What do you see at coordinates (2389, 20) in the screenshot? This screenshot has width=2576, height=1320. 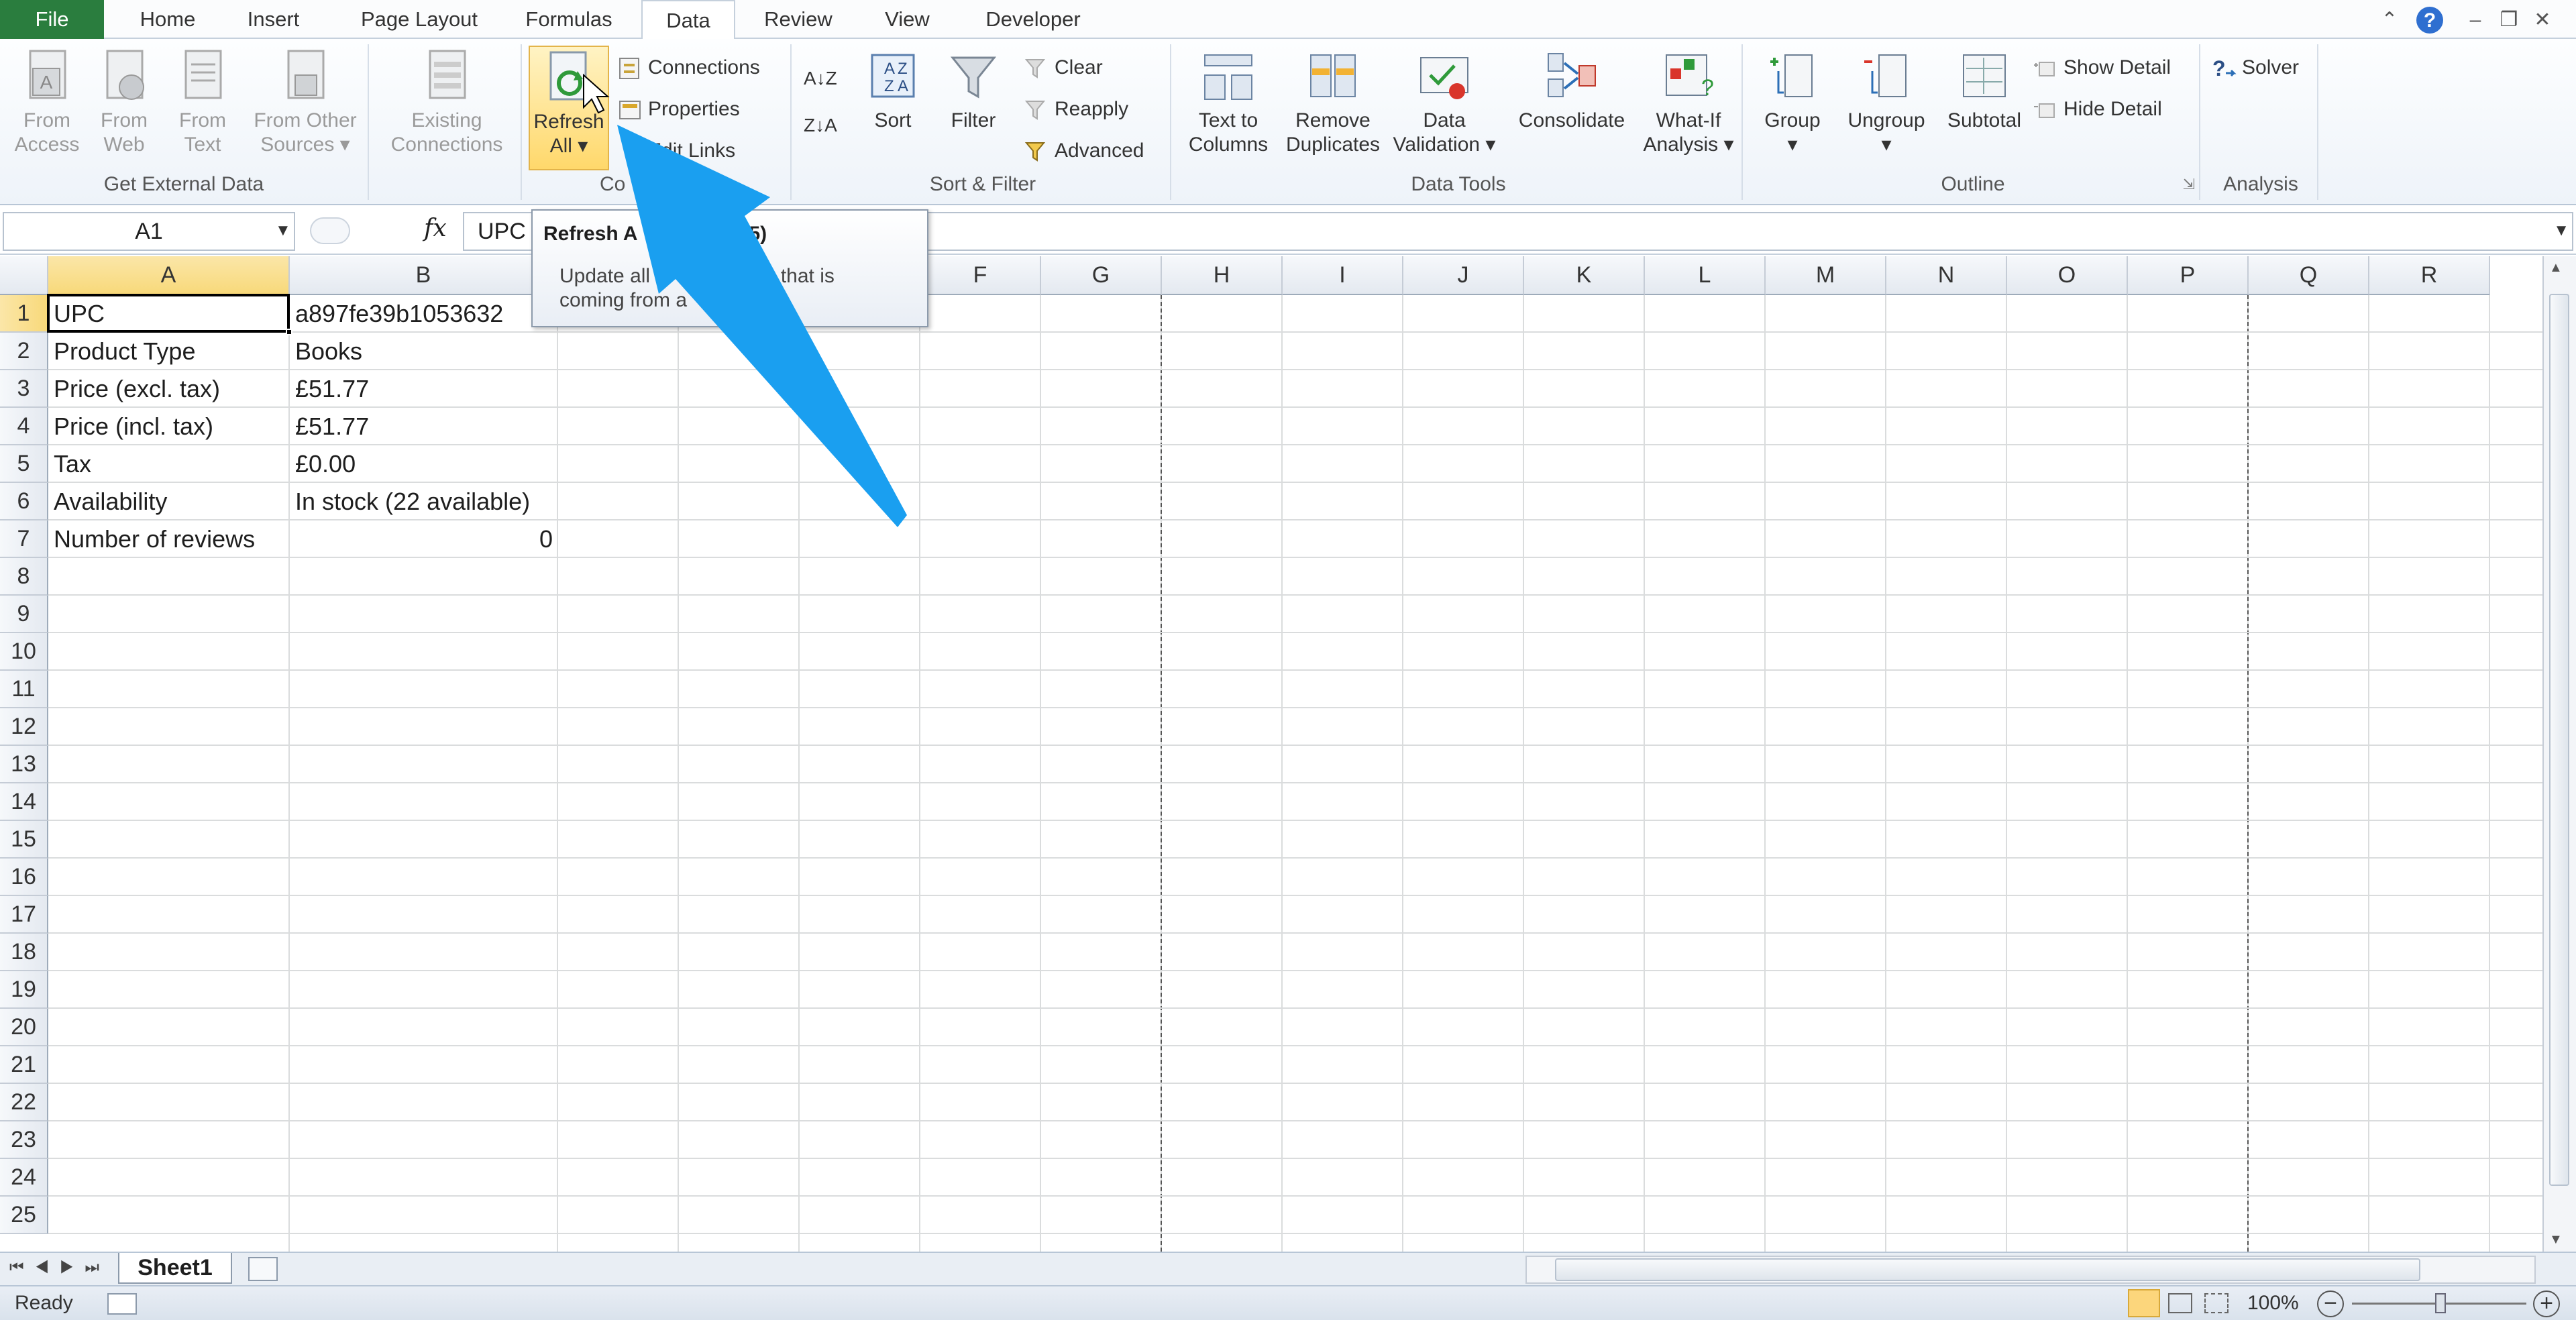 I see `minimize-ribbon-icon: ⌃` at bounding box center [2389, 20].